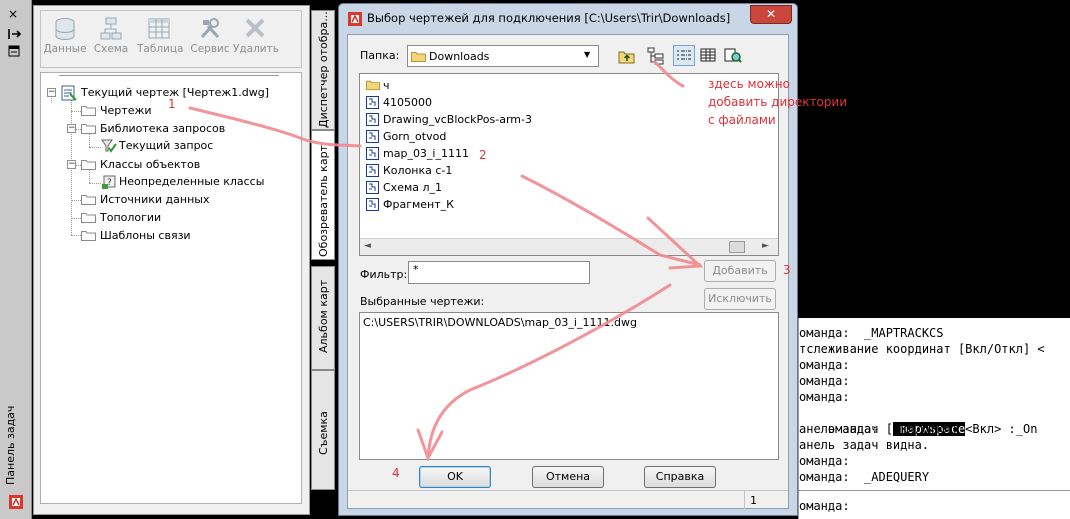 This screenshot has height=519, width=1070. I want to click on annotation-note-line-2: добавить директории, so click(778, 102).